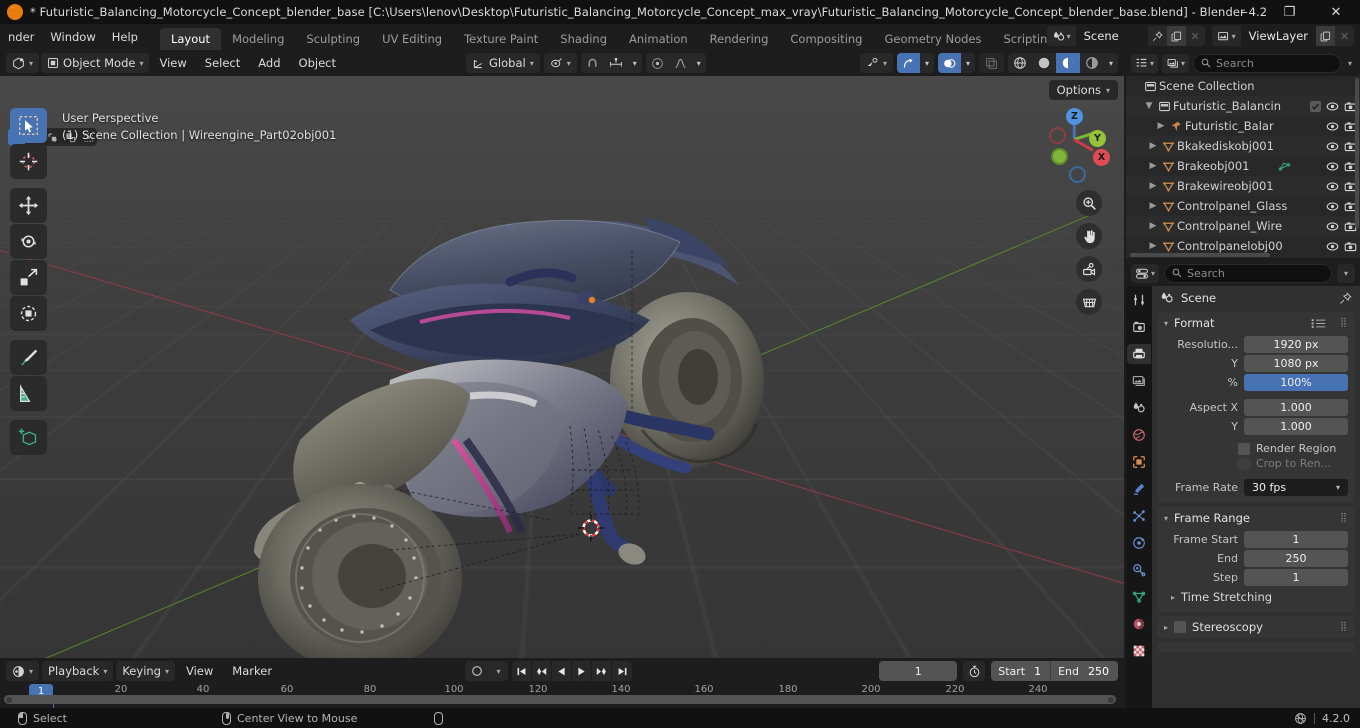 The image size is (1360, 728). I want to click on scene-icon: ▾, so click(1061, 36).